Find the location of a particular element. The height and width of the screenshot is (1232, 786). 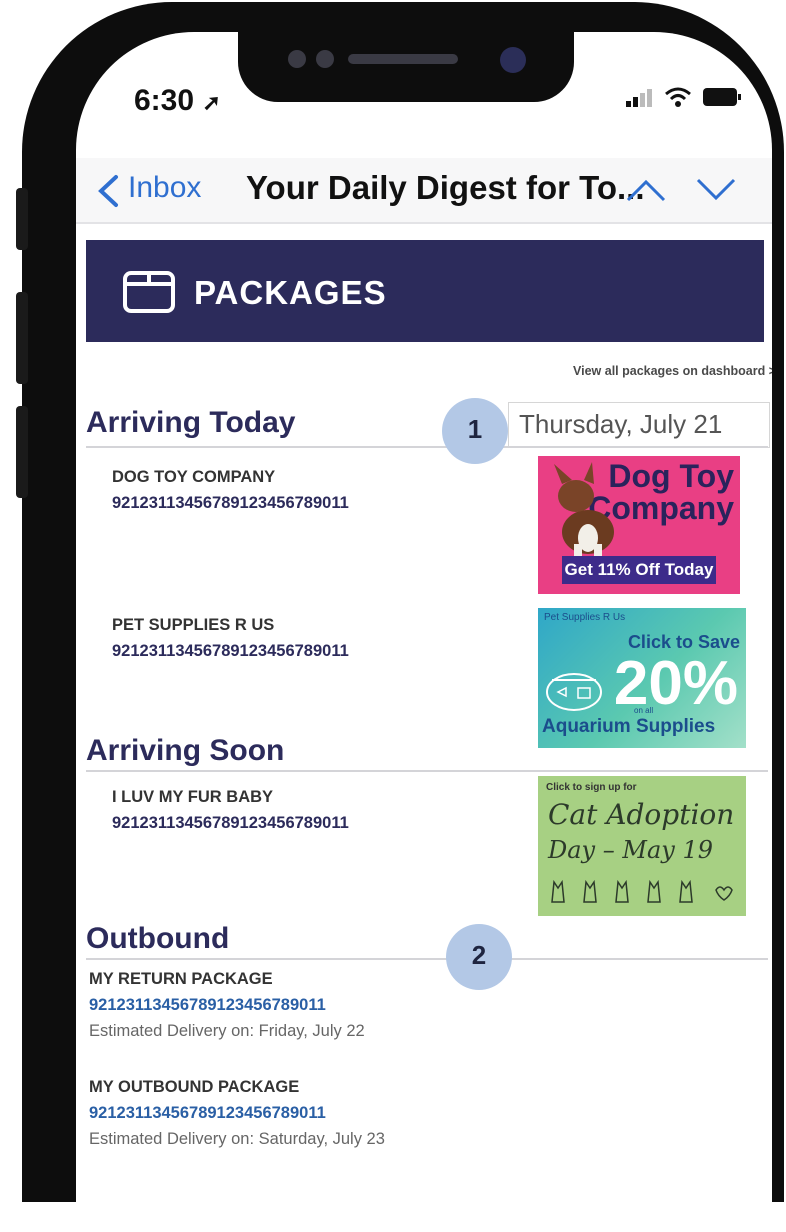

packages-banner: PACKAGES is located at coordinates (425, 291).